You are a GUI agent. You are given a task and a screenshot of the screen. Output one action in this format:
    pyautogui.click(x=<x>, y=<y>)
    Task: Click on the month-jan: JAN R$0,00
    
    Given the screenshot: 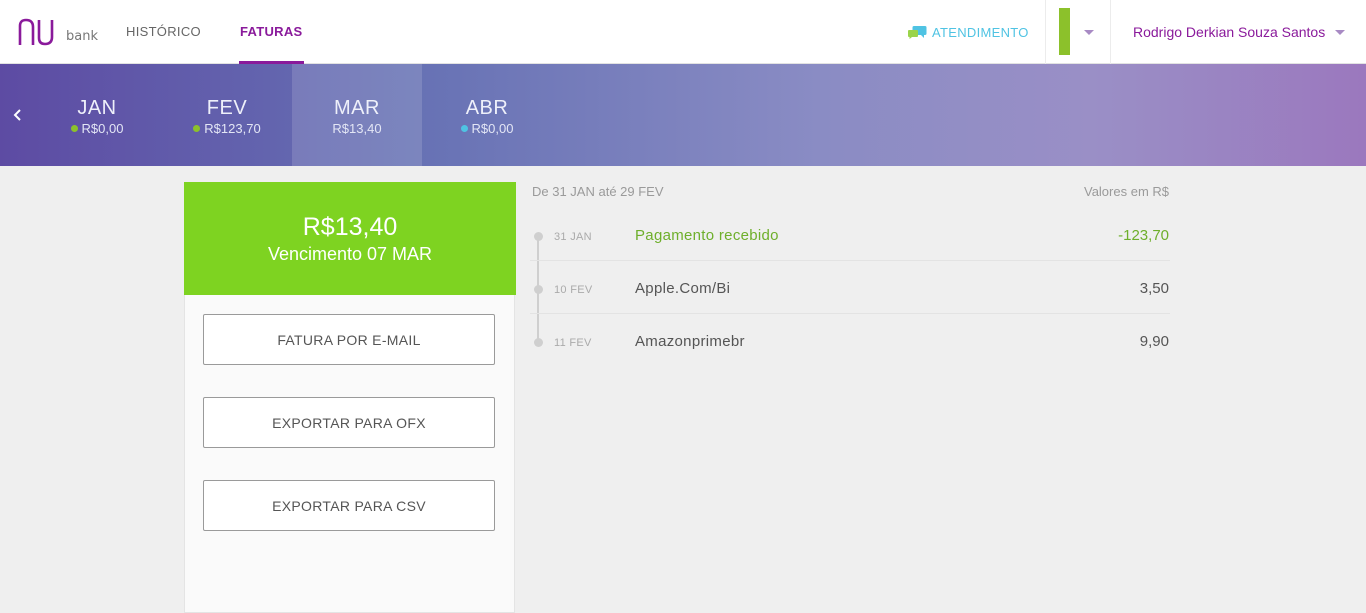 What is the action you would take?
    pyautogui.click(x=97, y=115)
    